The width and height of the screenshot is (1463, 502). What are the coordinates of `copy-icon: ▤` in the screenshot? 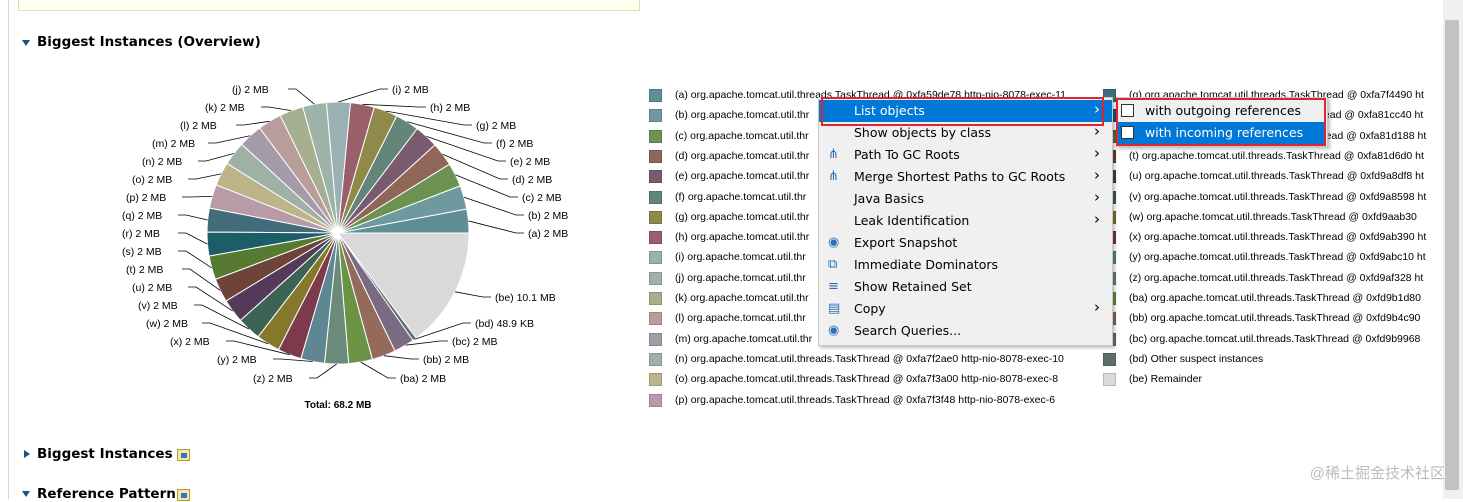 It's located at (834, 308).